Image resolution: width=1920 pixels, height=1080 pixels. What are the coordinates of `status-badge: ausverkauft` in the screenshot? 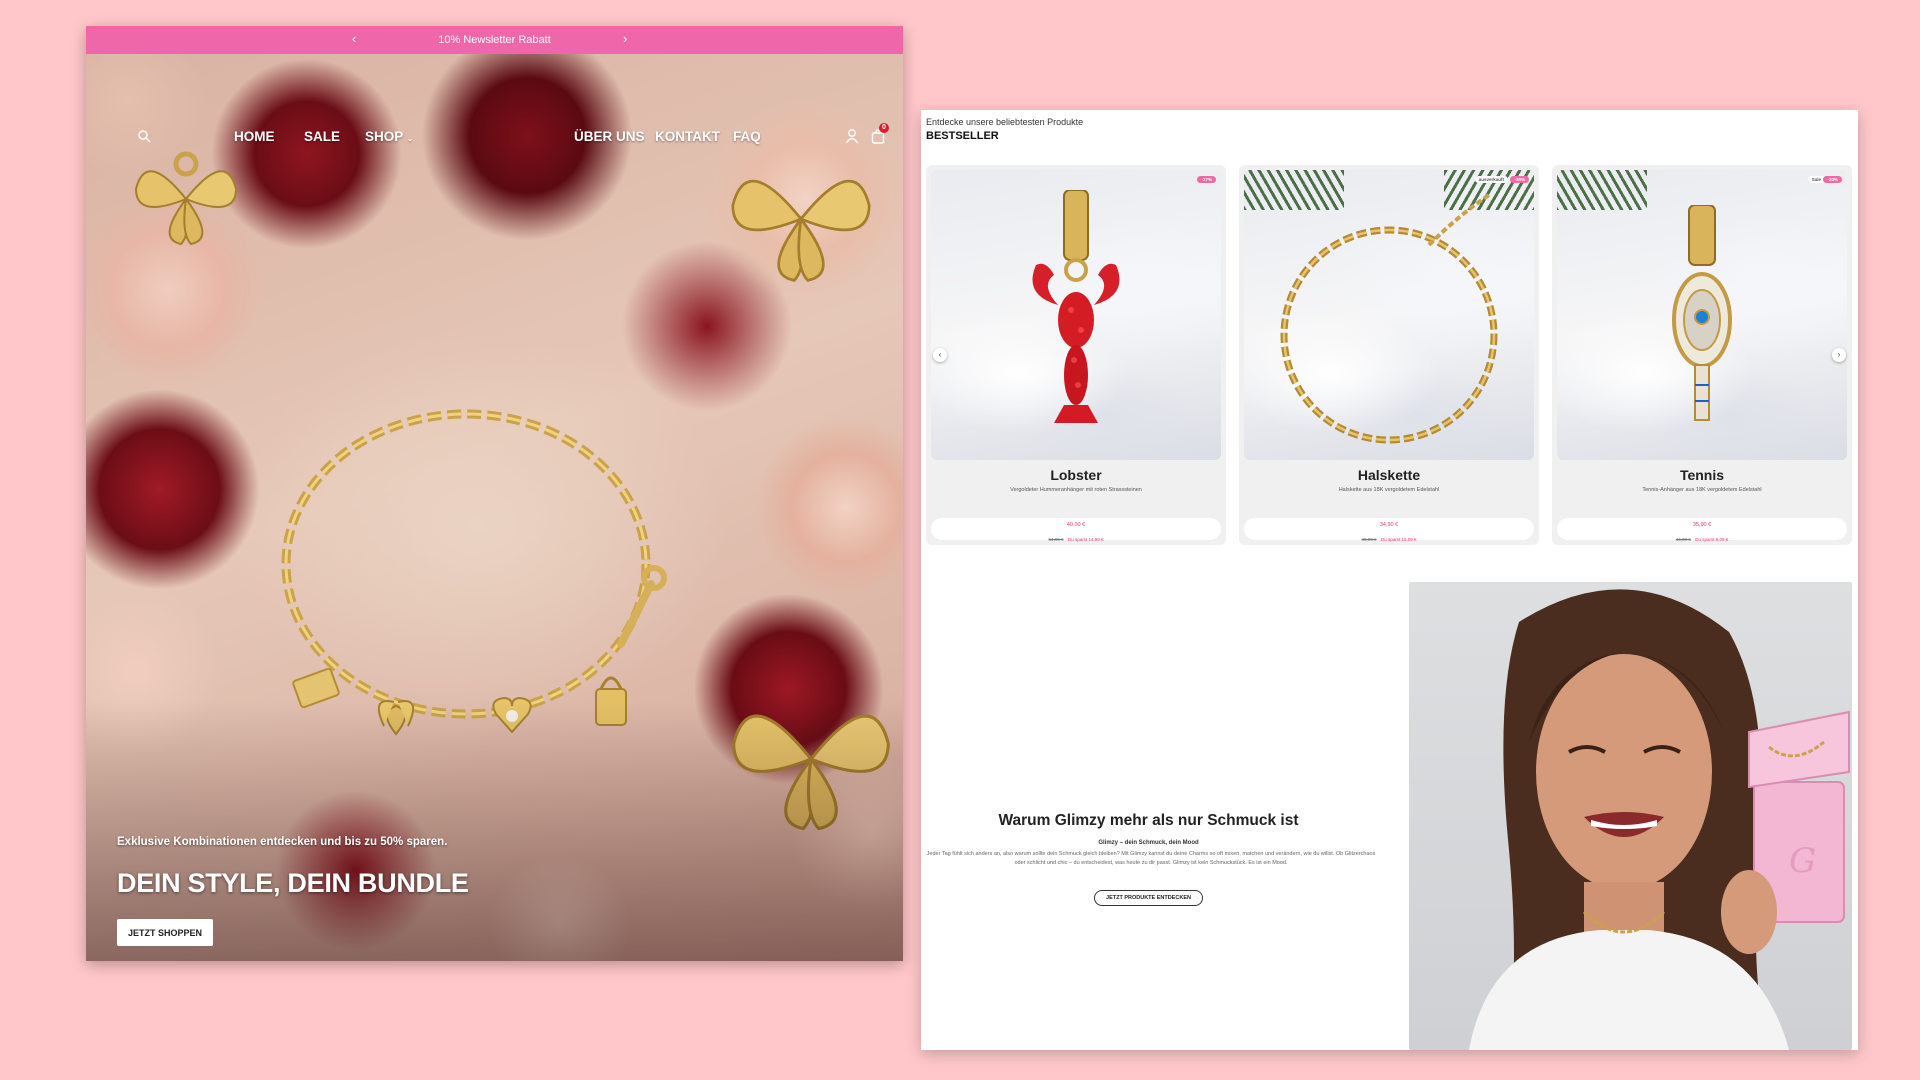 It's located at (1491, 179).